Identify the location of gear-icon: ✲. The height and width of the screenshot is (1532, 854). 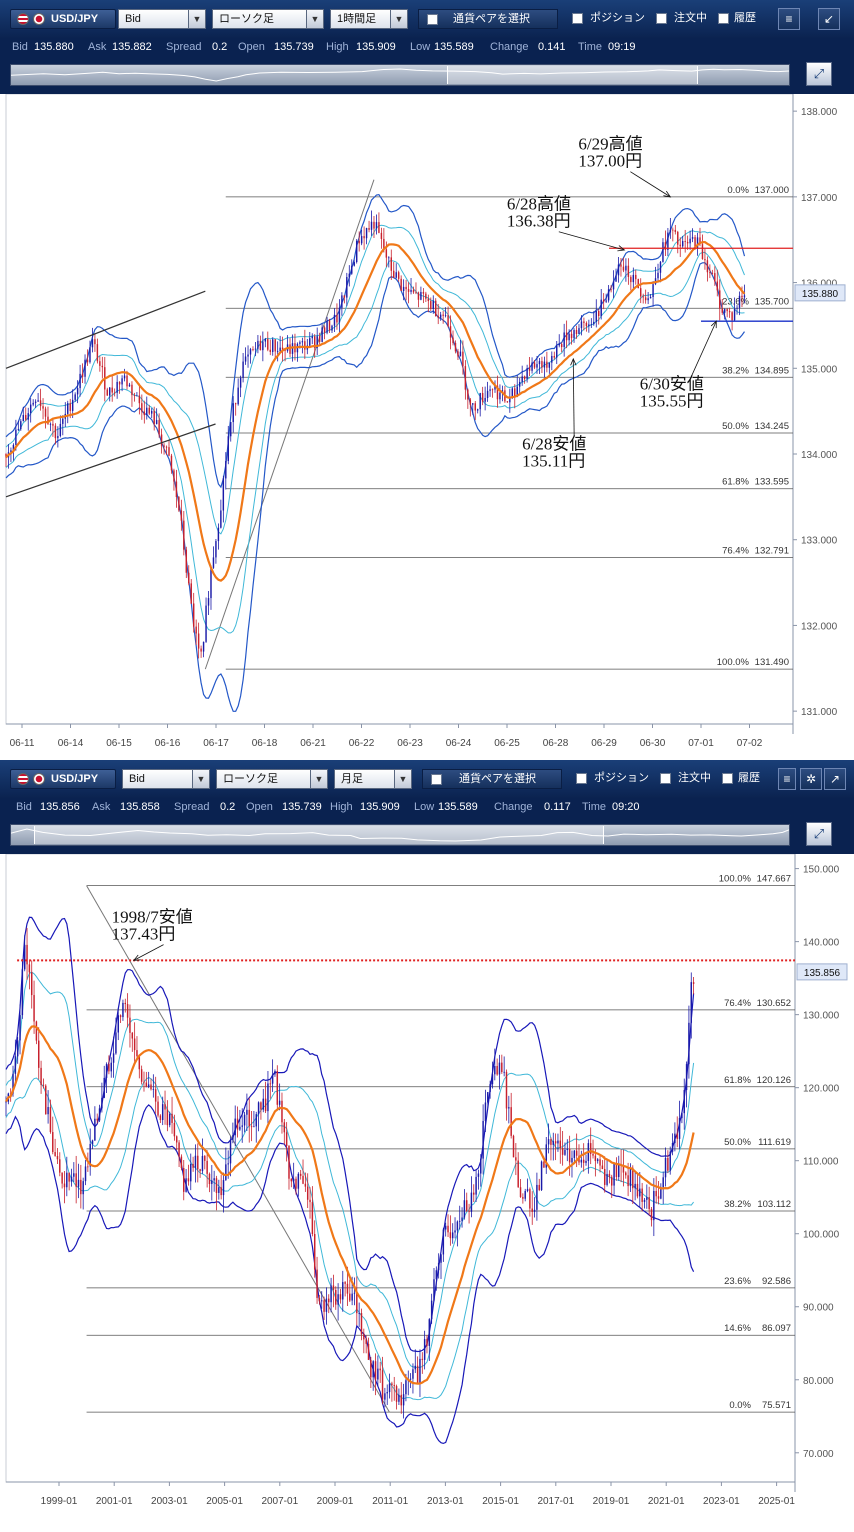
(811, 779).